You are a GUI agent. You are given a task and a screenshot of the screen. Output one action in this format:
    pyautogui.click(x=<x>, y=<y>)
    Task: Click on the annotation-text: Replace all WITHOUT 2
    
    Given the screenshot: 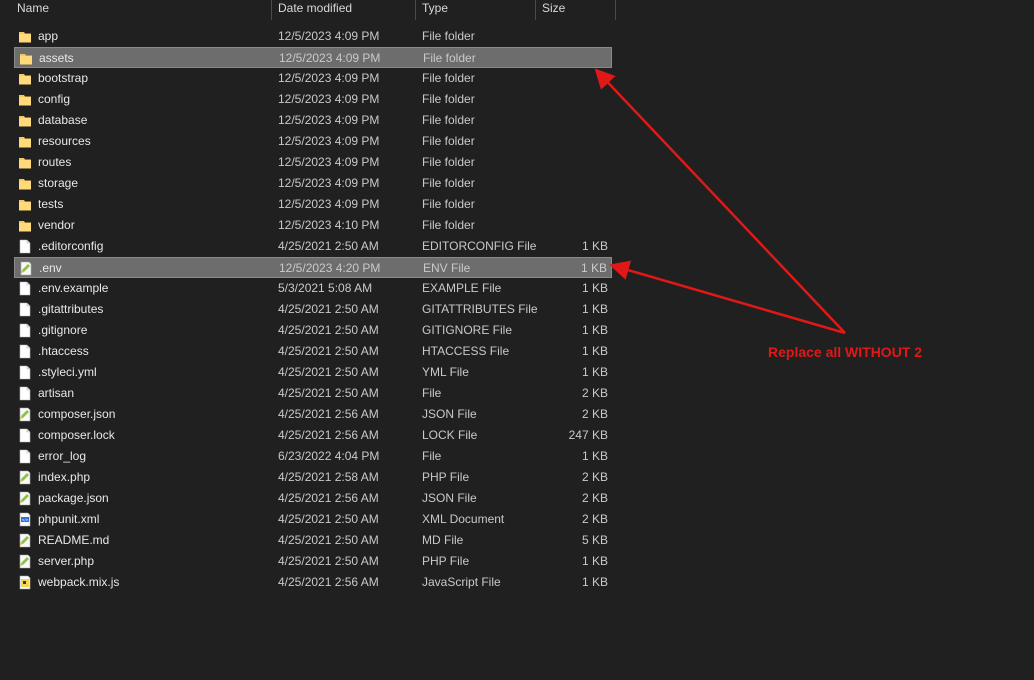 What is the action you would take?
    pyautogui.click(x=845, y=352)
    